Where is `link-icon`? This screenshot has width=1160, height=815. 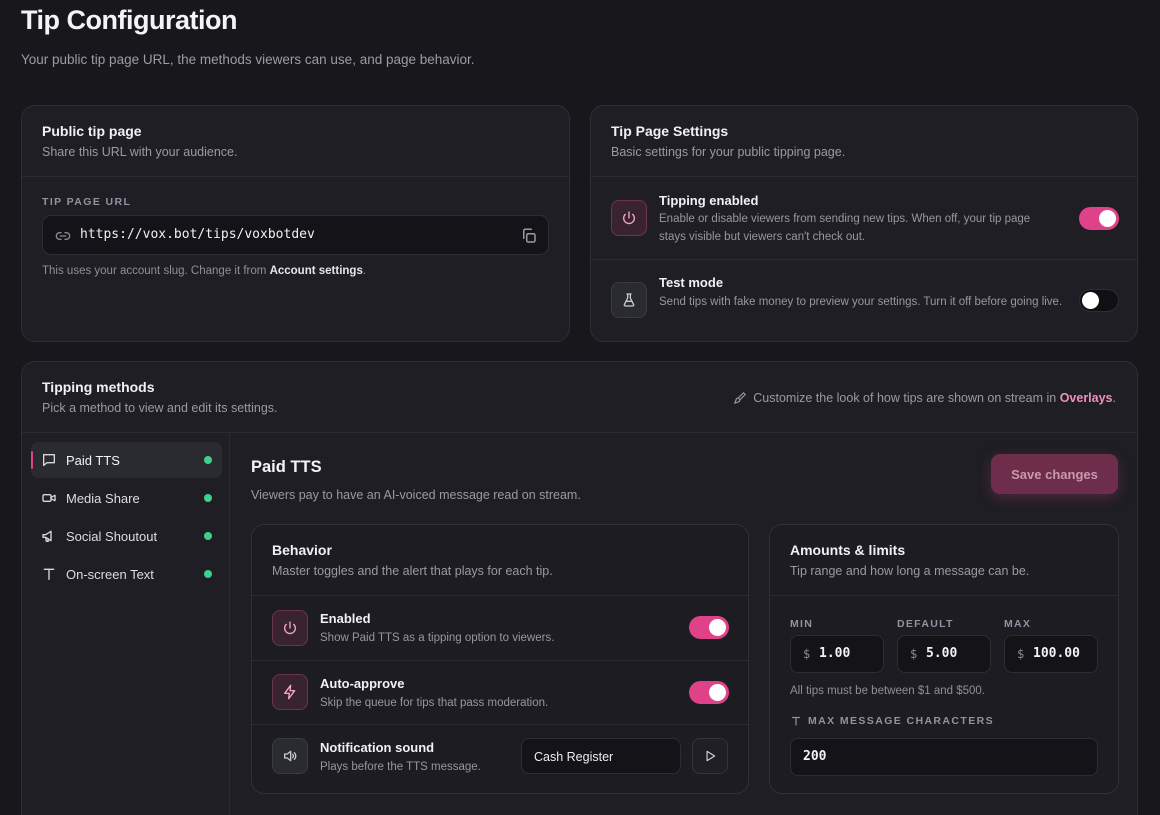 link-icon is located at coordinates (63, 236).